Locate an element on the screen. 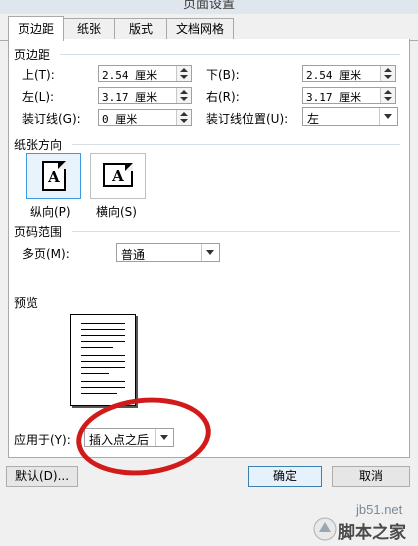 The image size is (418, 546). top-margin-value: 2.54 厘米 is located at coordinates (130, 75).